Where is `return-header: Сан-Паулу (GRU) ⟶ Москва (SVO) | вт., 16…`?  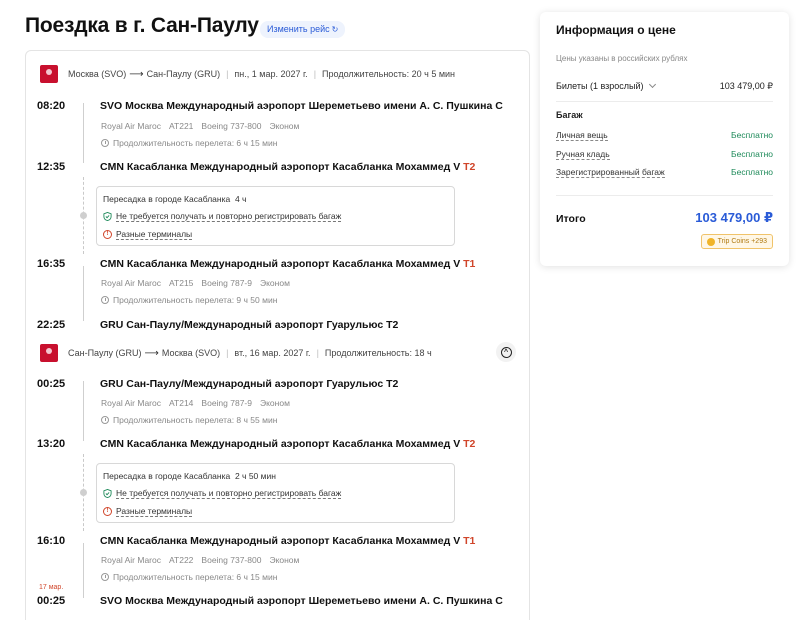
return-header: Сан-Паулу (GRU) ⟶ Москва (SVO) | вт., 16… is located at coordinates (250, 353).